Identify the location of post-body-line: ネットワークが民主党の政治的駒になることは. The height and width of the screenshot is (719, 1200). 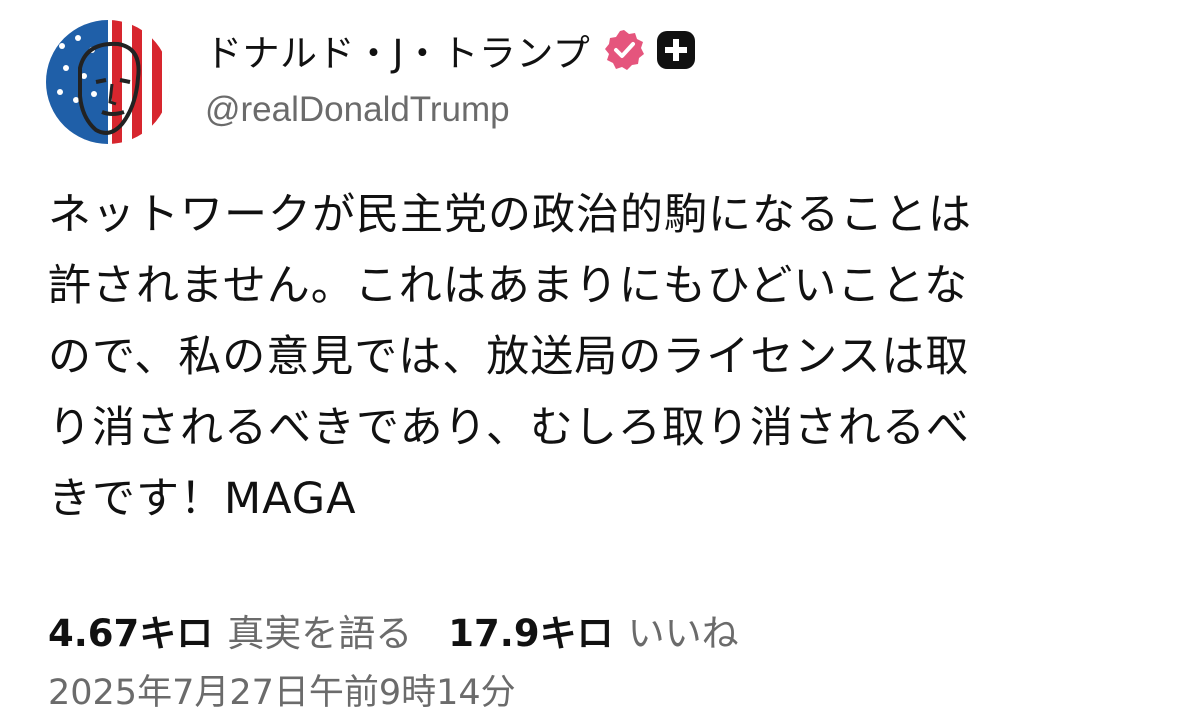
(510, 215).